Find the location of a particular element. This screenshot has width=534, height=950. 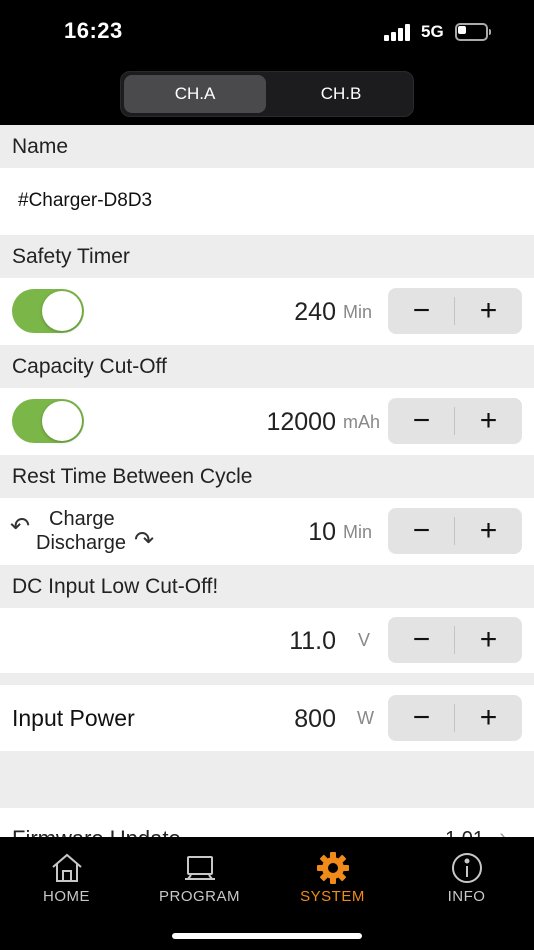

safety-timer-minus-button: − is located at coordinates (421, 311).